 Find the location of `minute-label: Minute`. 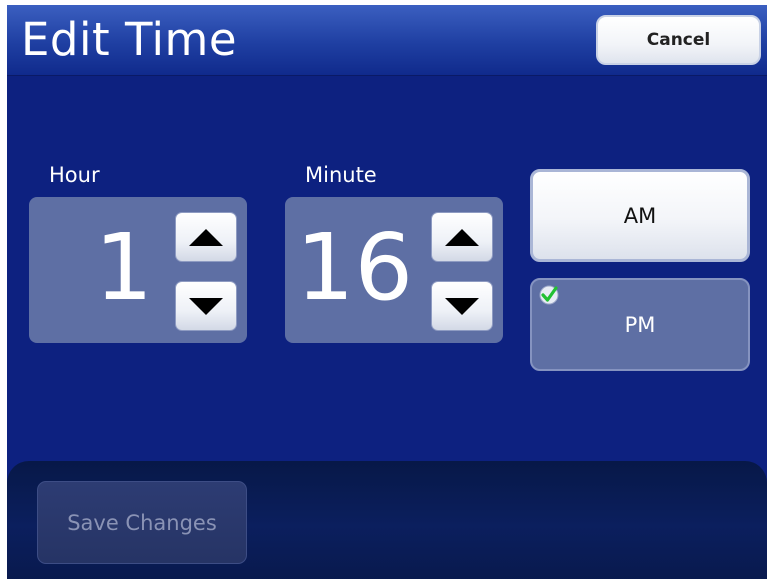

minute-label: Minute is located at coordinates (341, 175).